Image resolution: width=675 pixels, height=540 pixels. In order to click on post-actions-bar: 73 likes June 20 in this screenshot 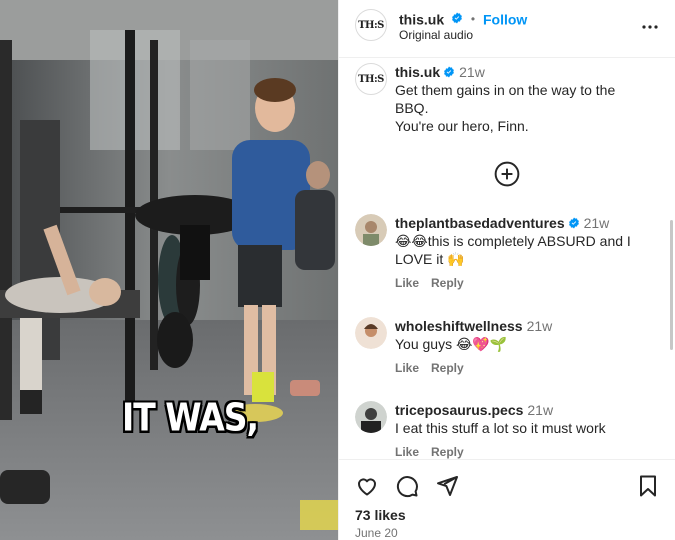, I will do `click(507, 499)`.